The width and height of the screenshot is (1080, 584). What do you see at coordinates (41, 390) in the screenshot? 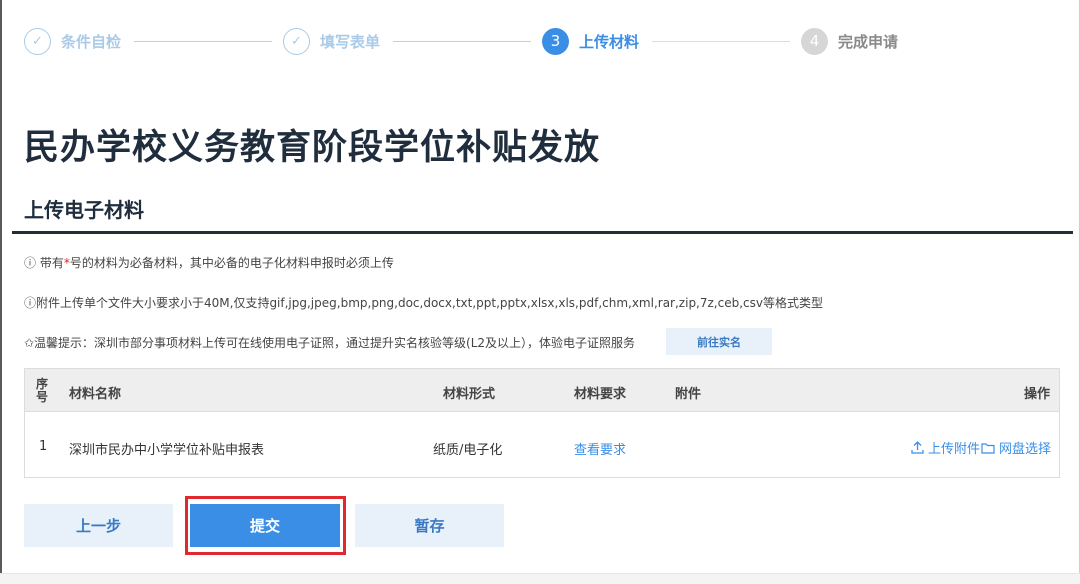
I see `header-seq: 序号` at bounding box center [41, 390].